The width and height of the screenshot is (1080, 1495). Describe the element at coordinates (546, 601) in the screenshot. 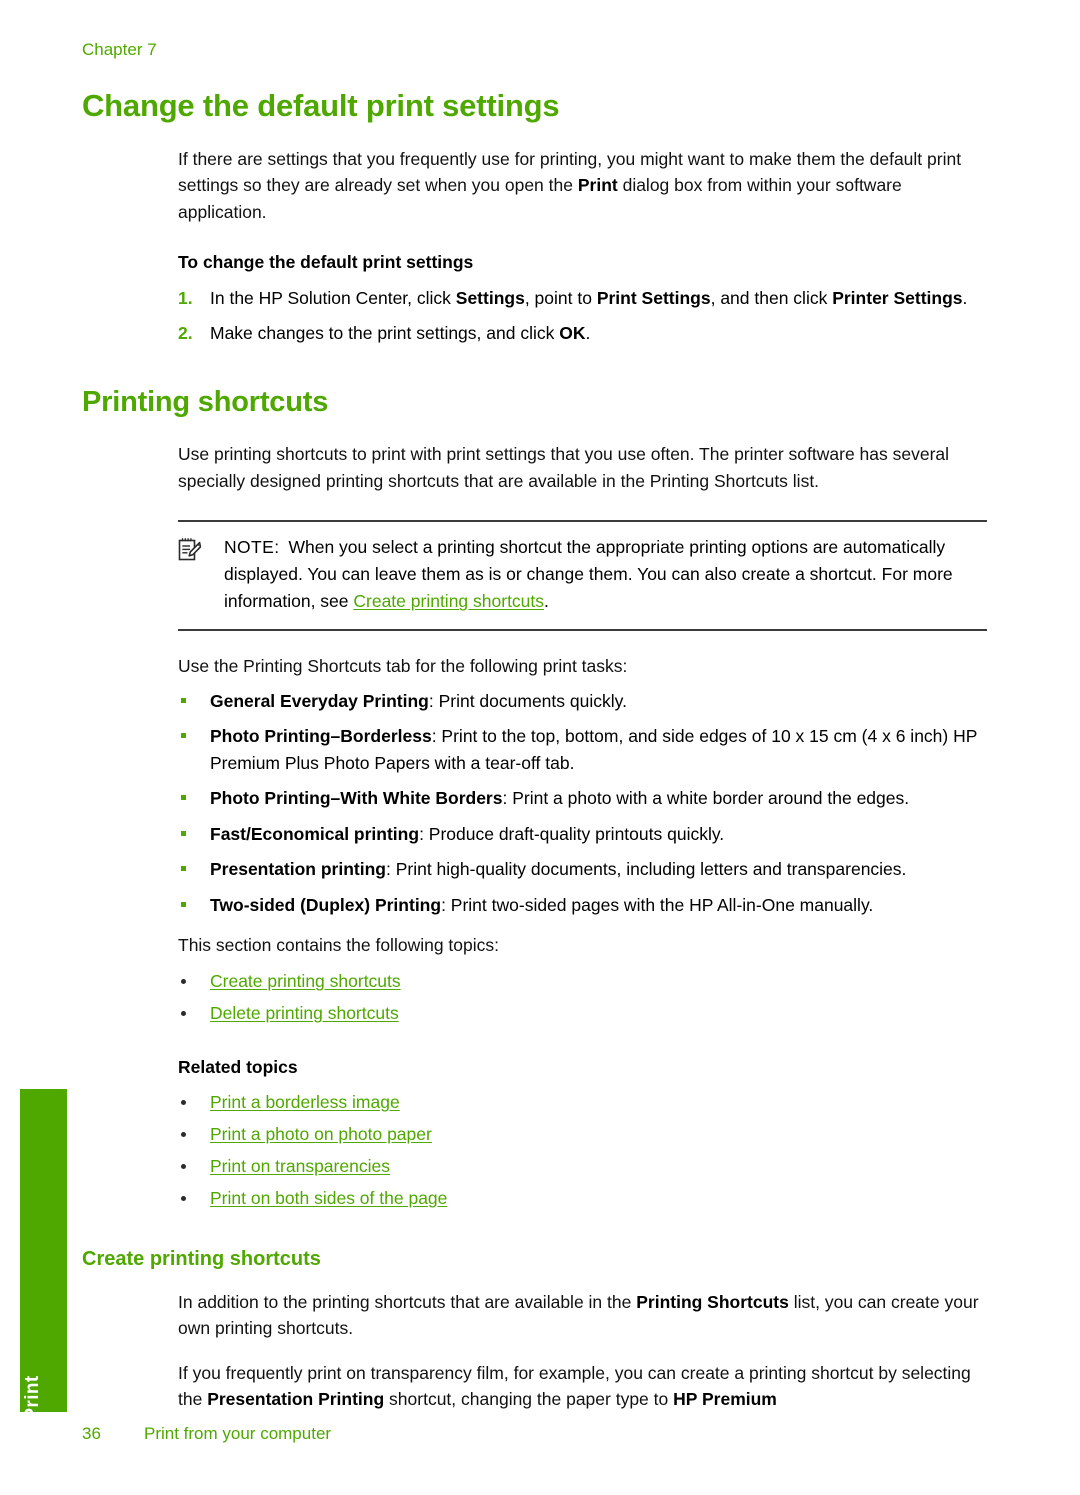

I see `note-text-part2: .` at that location.